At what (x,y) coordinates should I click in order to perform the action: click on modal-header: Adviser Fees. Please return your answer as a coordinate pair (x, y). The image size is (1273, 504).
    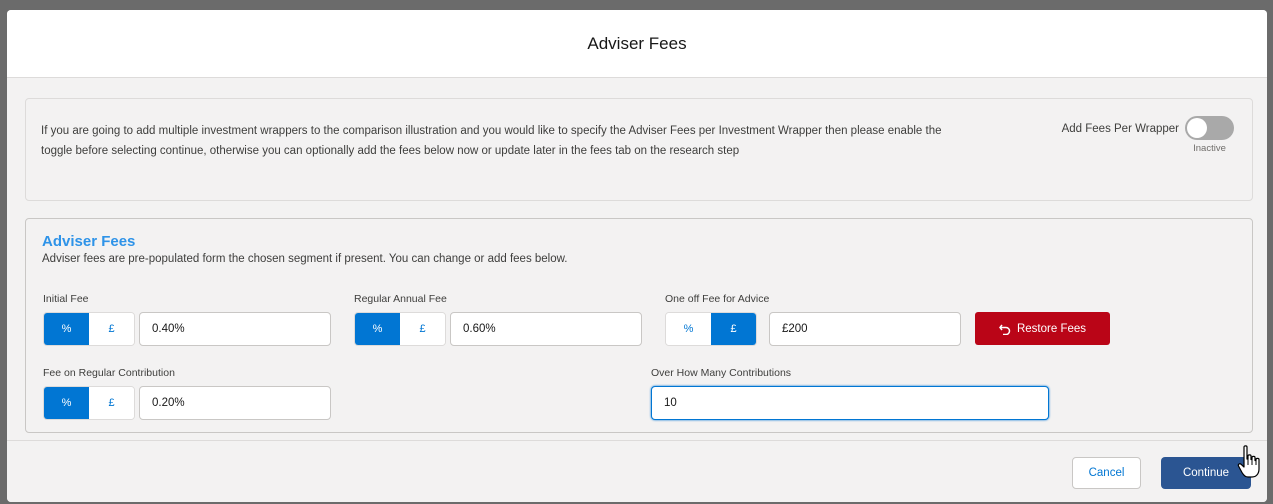
    Looking at the image, I should click on (637, 44).